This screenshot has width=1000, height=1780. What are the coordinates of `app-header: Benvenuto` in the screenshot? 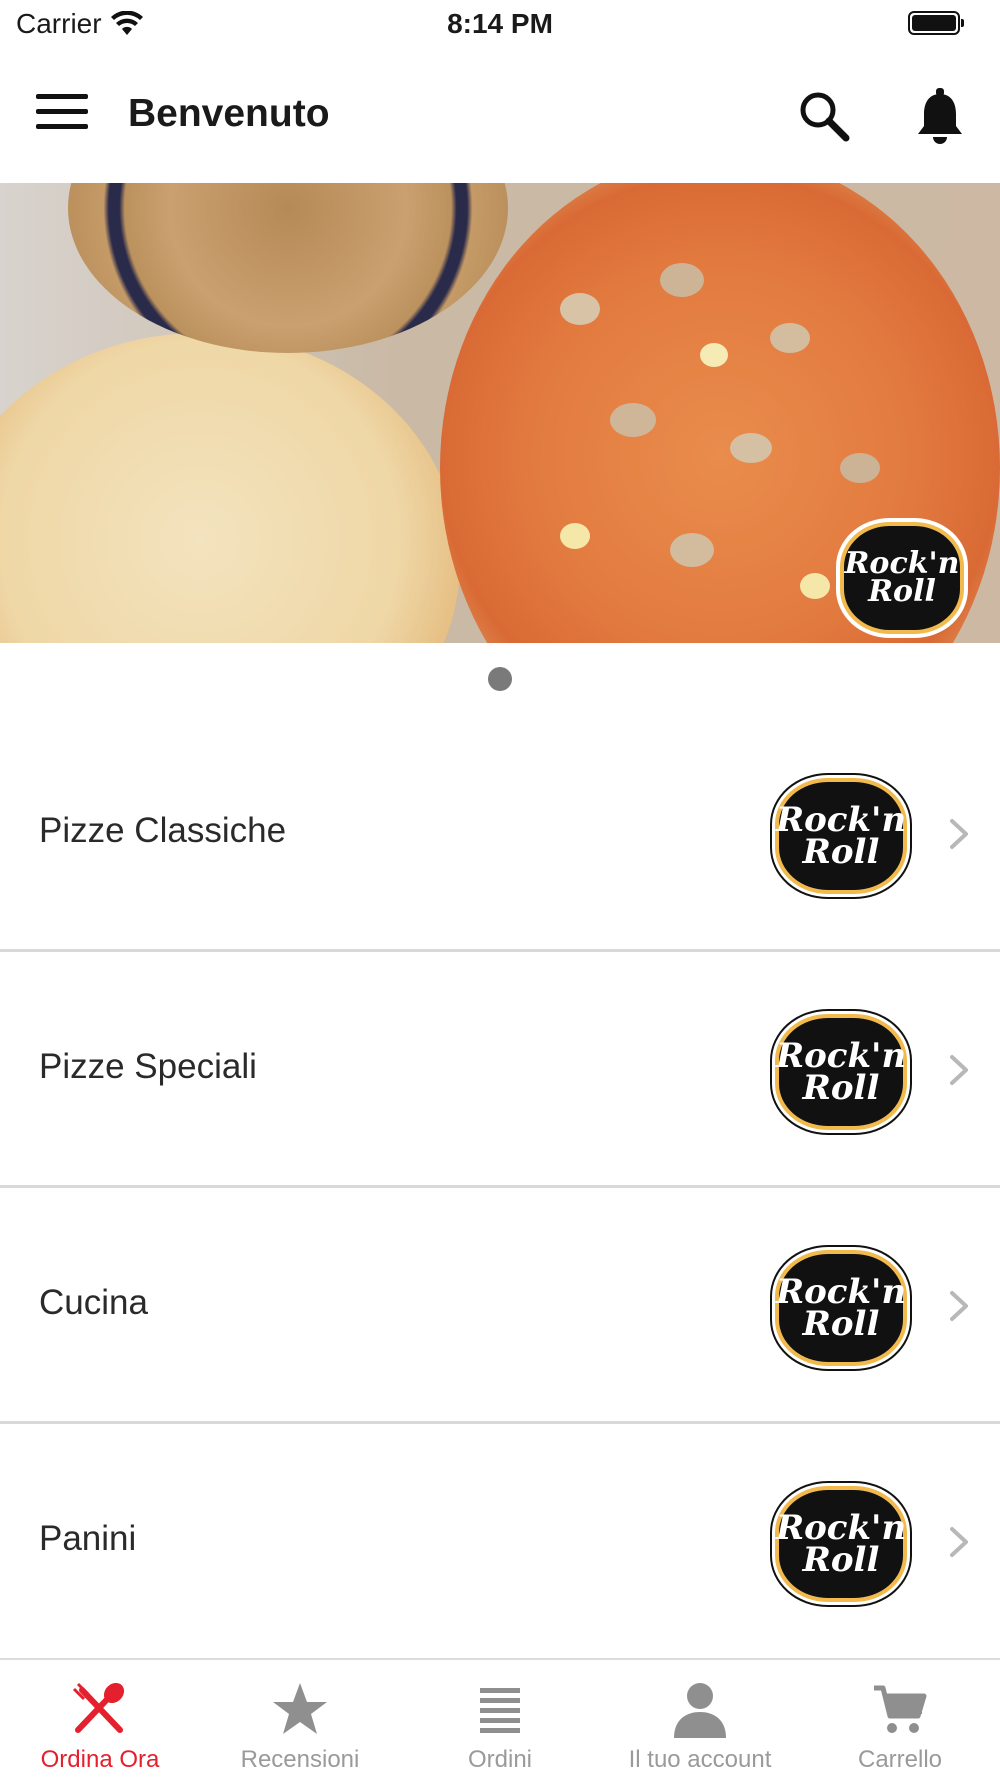 It's located at (500, 116).